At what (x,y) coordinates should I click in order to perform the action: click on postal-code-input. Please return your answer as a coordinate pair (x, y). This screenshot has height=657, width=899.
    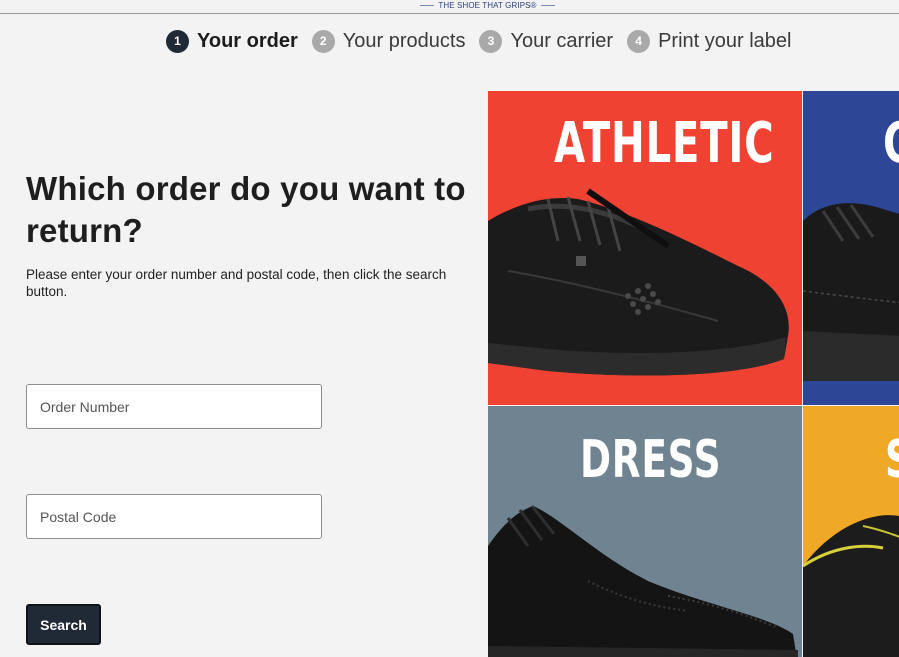
    Looking at the image, I should click on (174, 516).